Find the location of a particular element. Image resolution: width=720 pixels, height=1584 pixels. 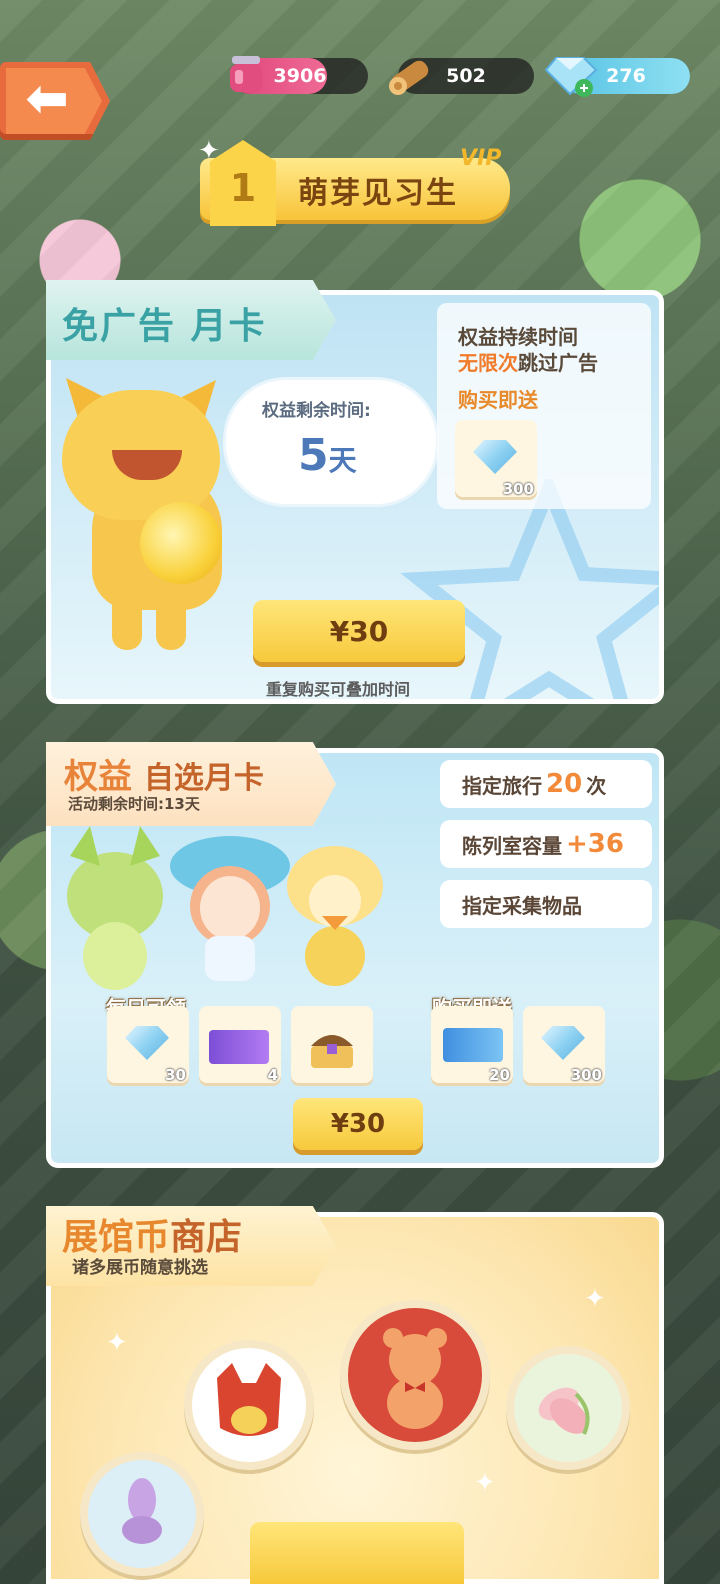

fox-mask-icon is located at coordinates (249, 1399).